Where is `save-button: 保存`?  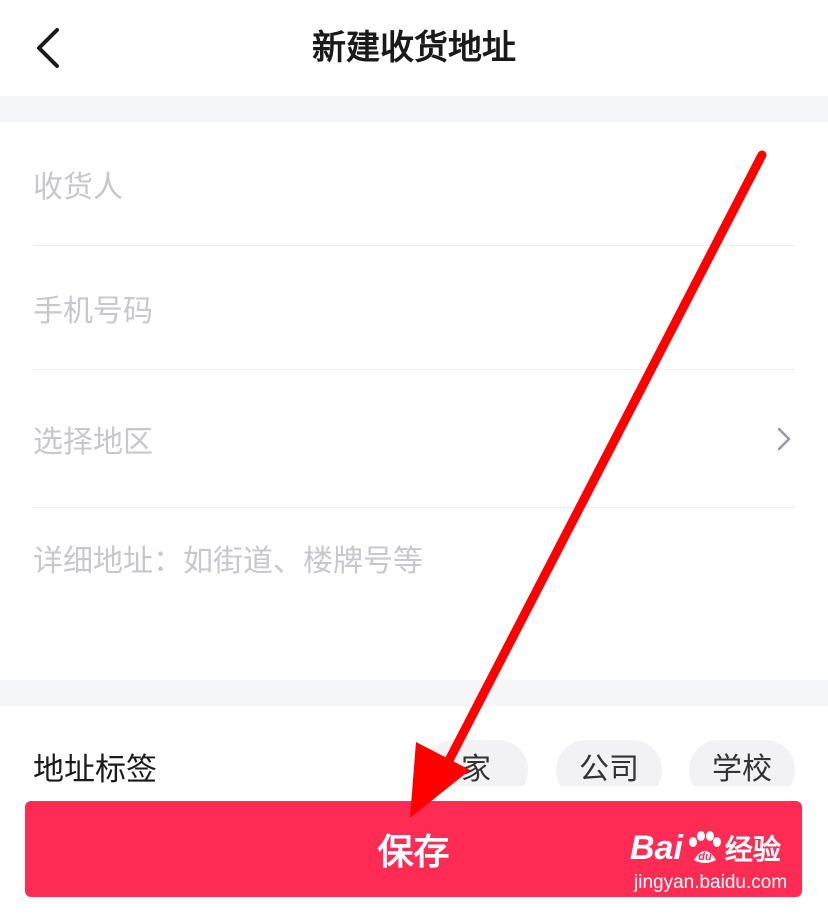 save-button: 保存 is located at coordinates (413, 849).